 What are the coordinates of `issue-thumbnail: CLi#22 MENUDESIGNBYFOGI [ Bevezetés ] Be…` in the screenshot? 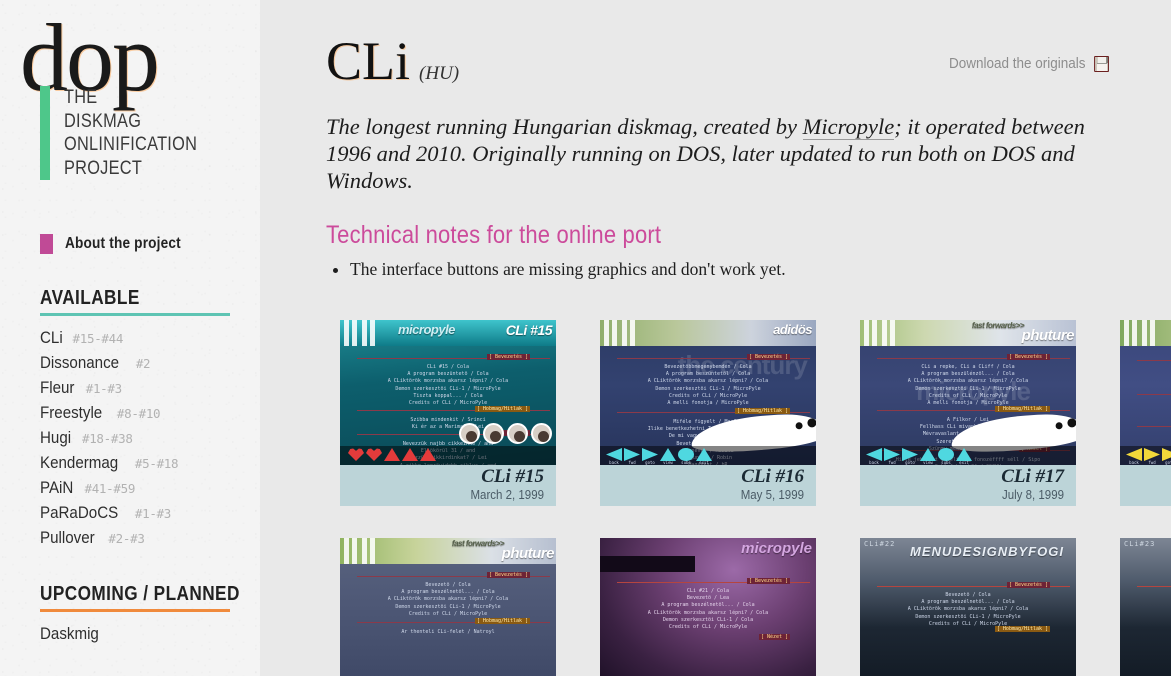 It's located at (968, 607).